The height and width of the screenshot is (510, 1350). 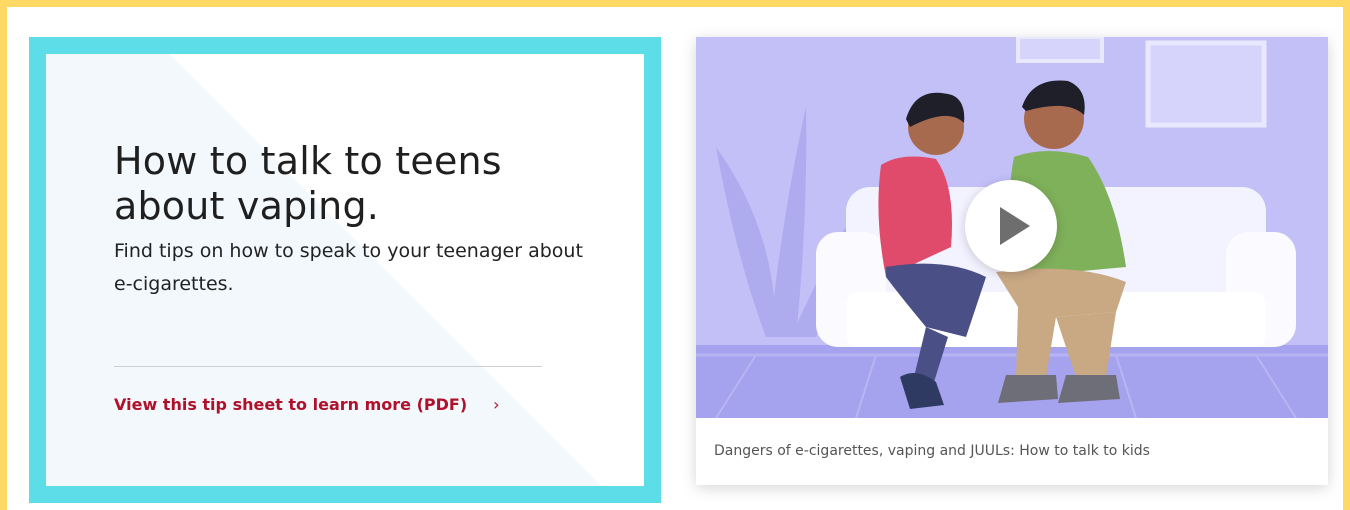 What do you see at coordinates (328, 366) in the screenshot?
I see `divider` at bounding box center [328, 366].